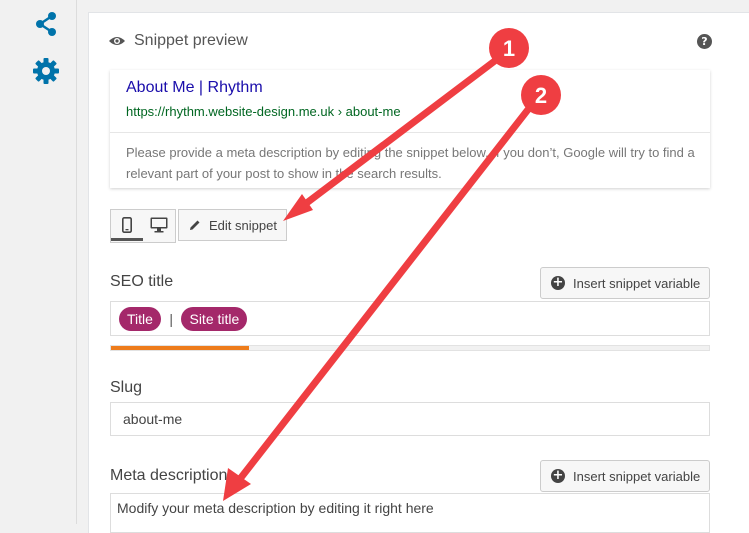 The width and height of the screenshot is (749, 533). I want to click on preview-mode-toggle, so click(143, 226).